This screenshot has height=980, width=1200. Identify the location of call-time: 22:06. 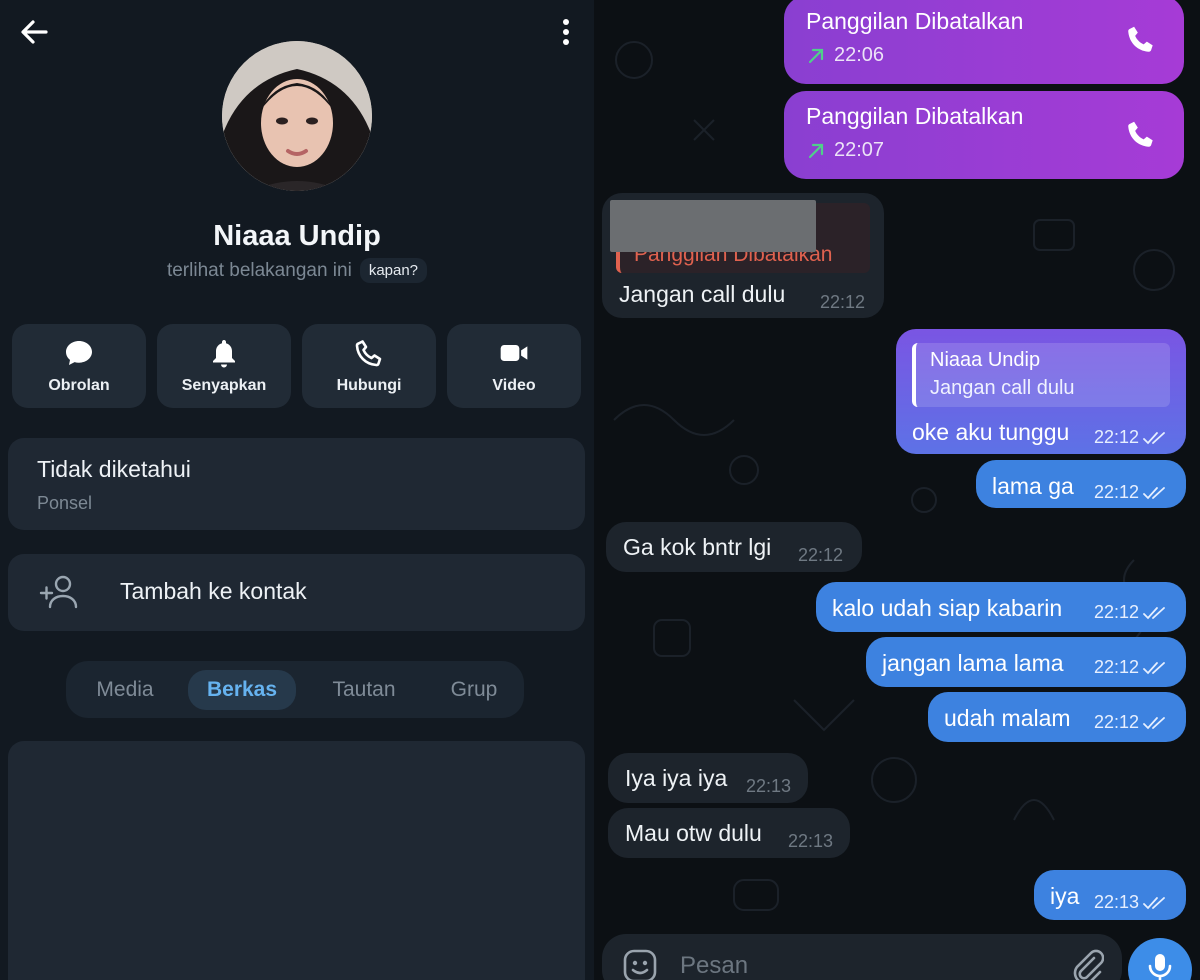
(859, 55).